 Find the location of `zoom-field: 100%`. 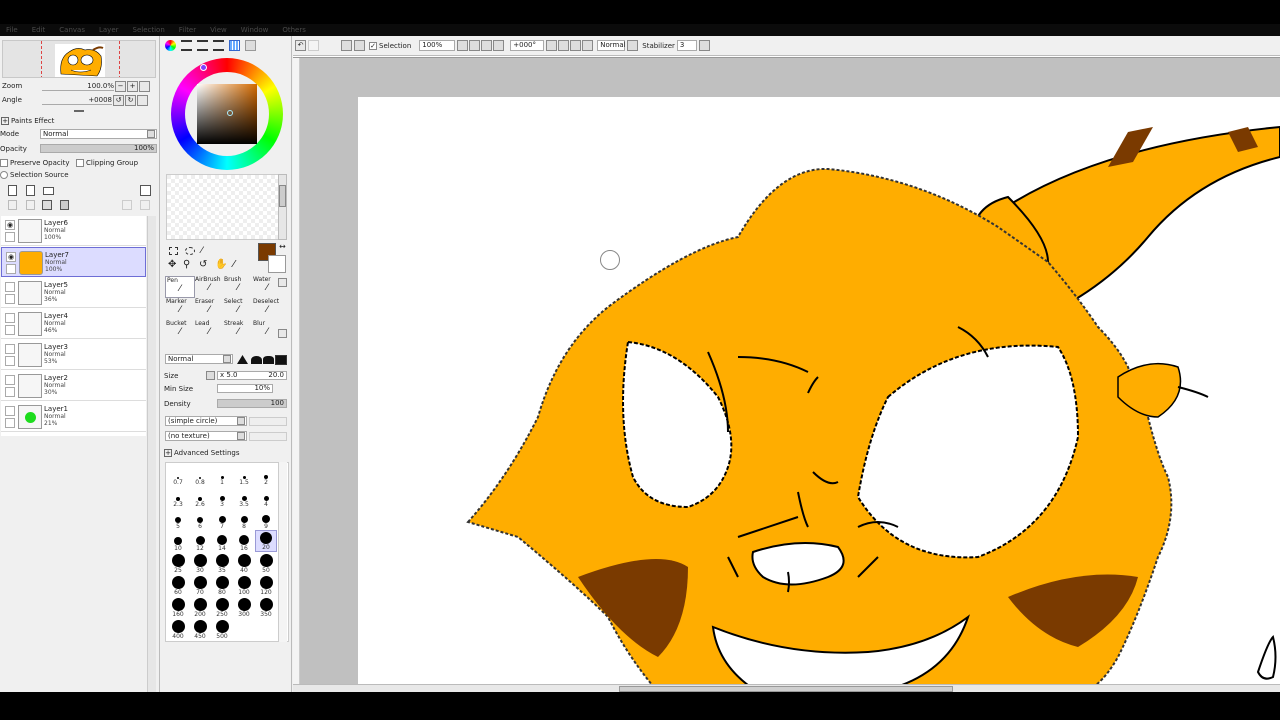

zoom-field: 100% is located at coordinates (437, 45).